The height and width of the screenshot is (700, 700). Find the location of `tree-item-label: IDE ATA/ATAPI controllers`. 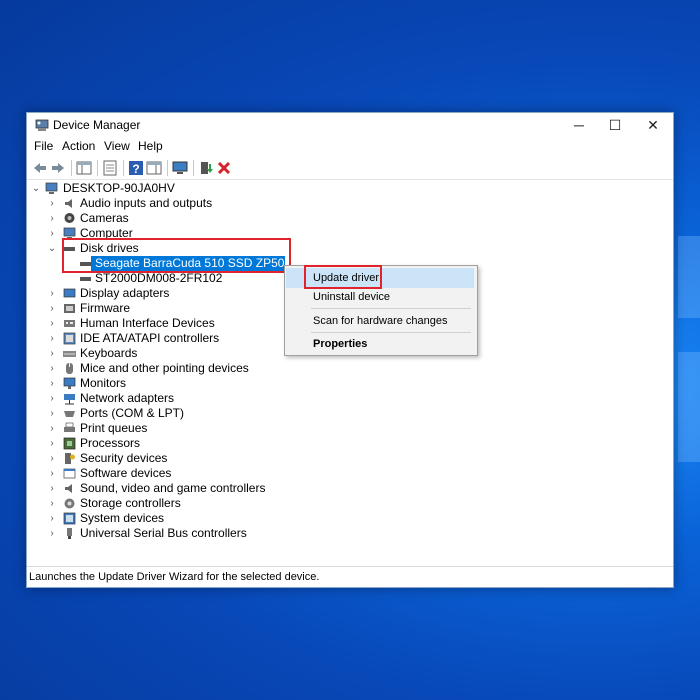

tree-item-label: IDE ATA/ATAPI controllers is located at coordinates (150, 338).